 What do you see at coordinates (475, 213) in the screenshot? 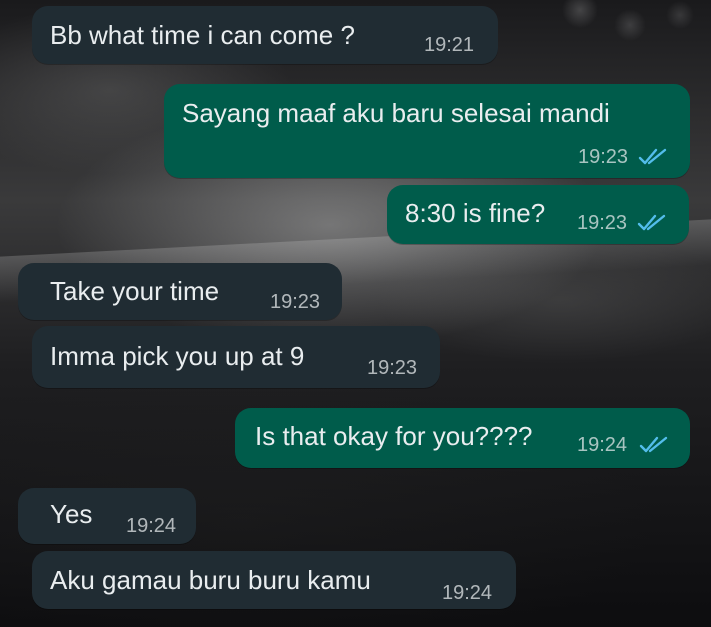
I see `message-text: 8:30 is fine?` at bounding box center [475, 213].